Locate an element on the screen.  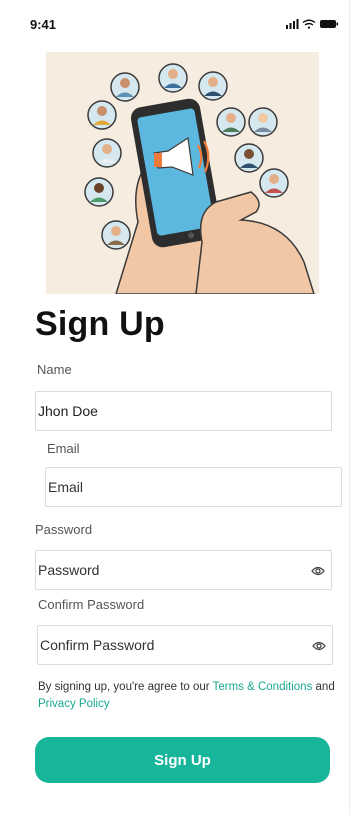
email-field is located at coordinates (193, 487).